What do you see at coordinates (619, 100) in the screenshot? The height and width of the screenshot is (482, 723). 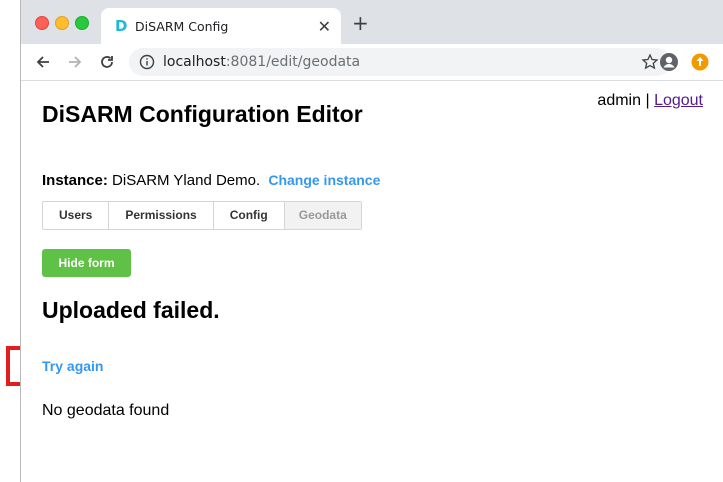 I see `username: admin` at bounding box center [619, 100].